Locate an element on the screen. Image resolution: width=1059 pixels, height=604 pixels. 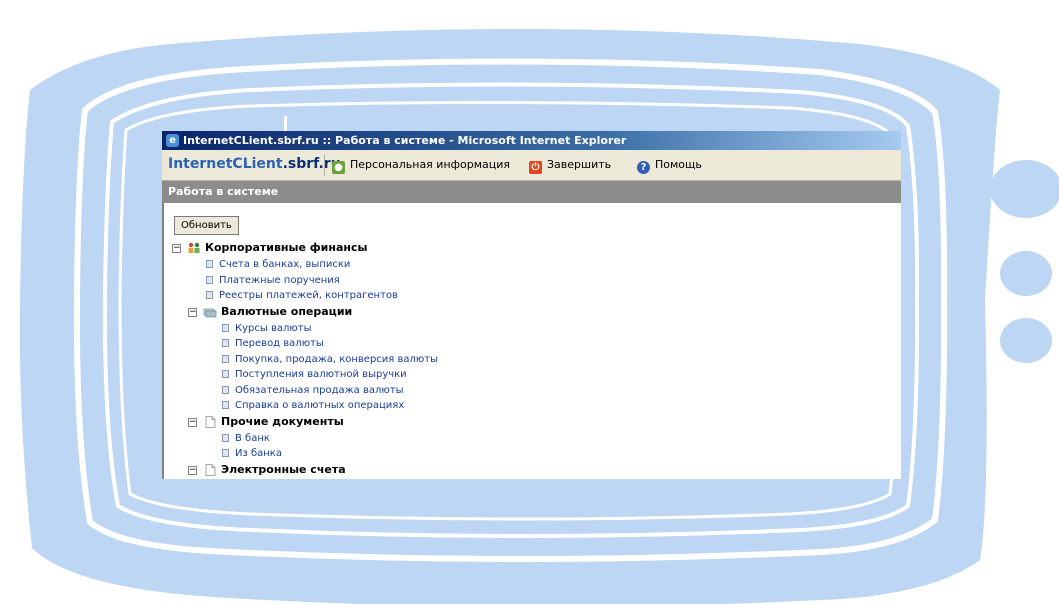
tree-item: Из банка is located at coordinates (252, 453).